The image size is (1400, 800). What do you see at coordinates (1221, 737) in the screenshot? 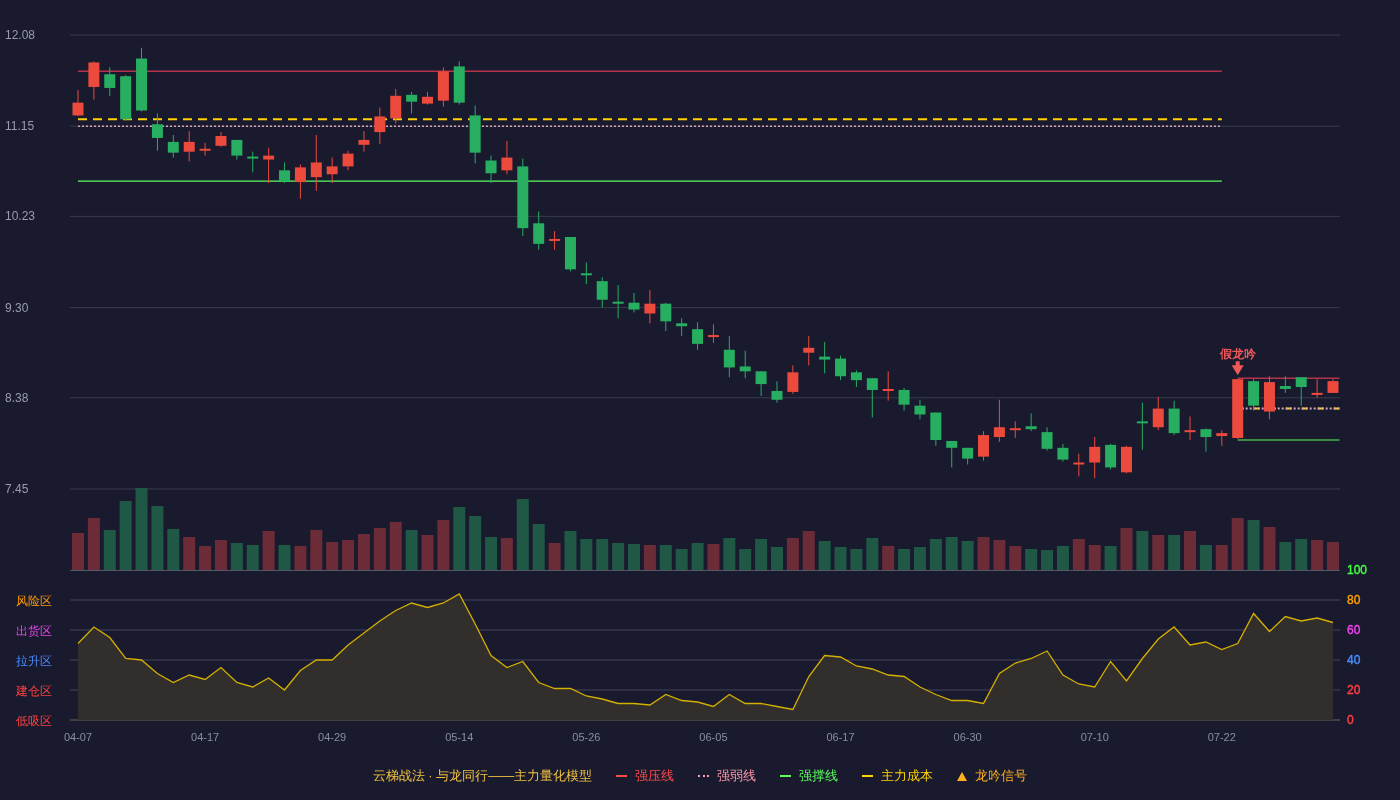
I see `axis-label: 07-22` at bounding box center [1221, 737].